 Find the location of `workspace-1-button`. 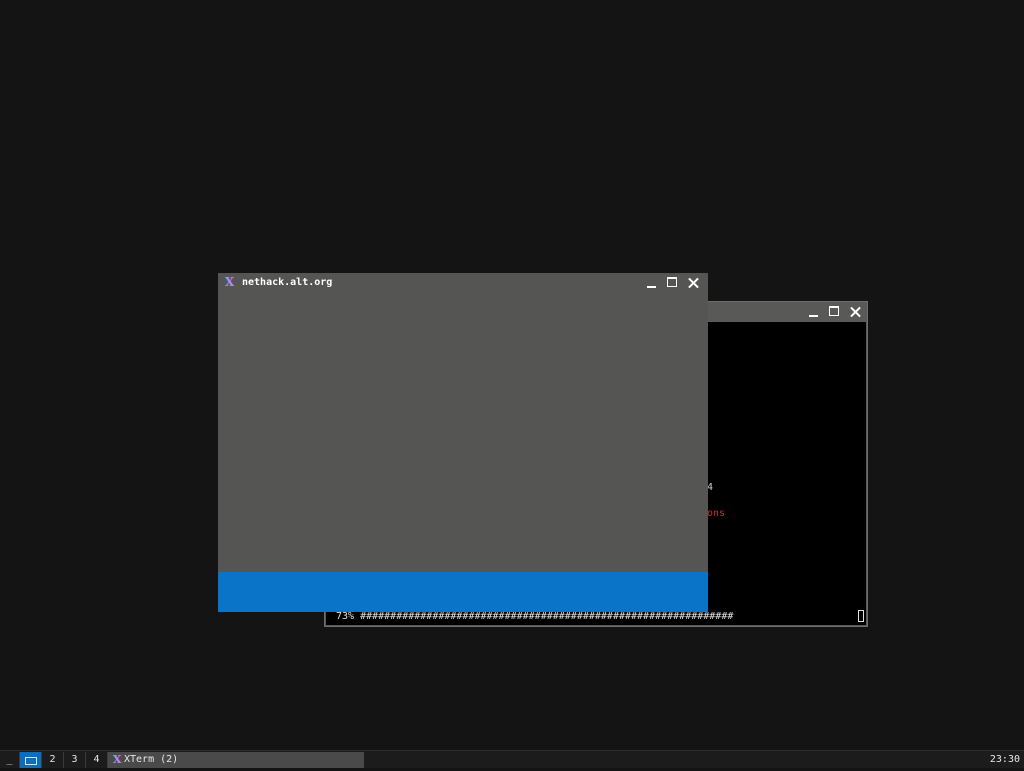

workspace-1-button is located at coordinates (31, 760).